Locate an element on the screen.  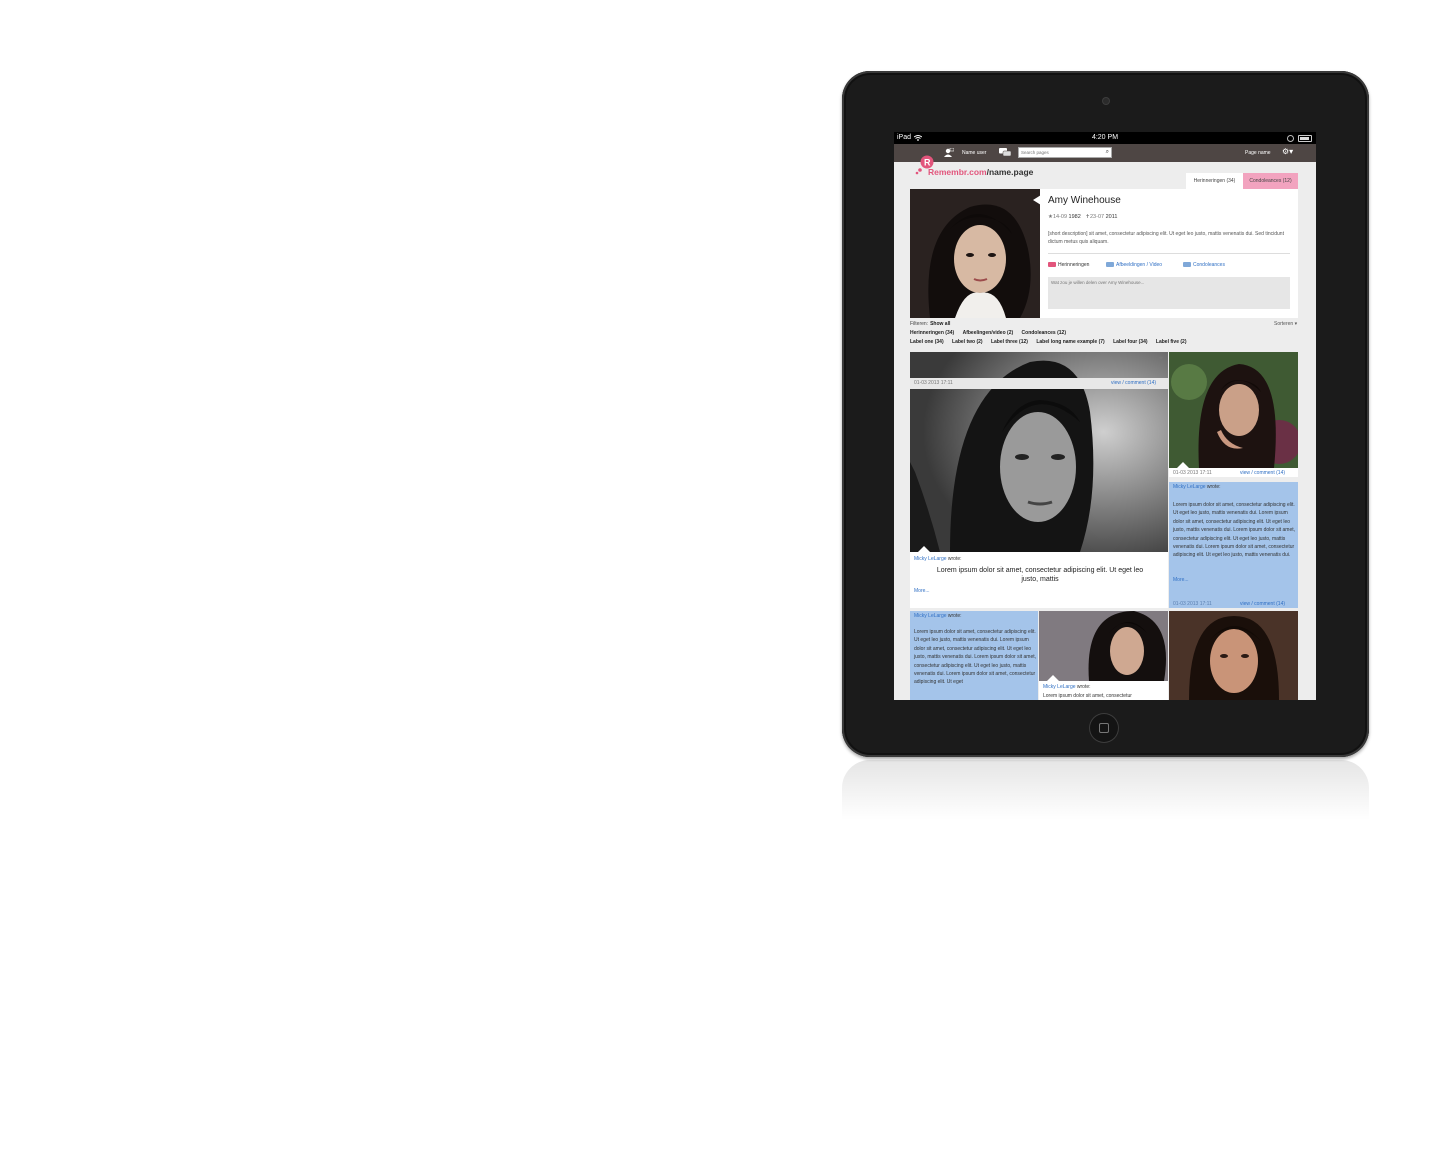
top-navigation-bar: Name user ⌕ Page name ⚙▾ is located at coordinates (1105, 153).